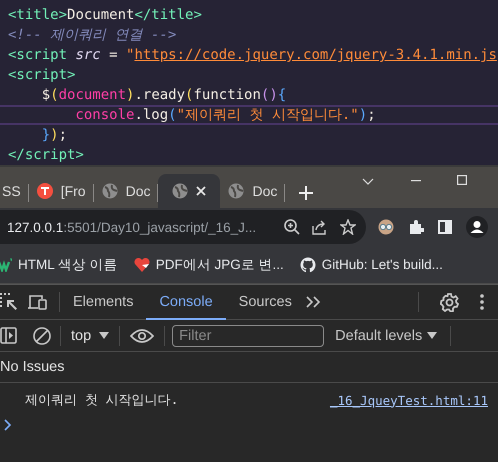 The height and width of the screenshot is (462, 498). Describe the element at coordinates (368, 182) in the screenshot. I see `chevron-icon` at that location.